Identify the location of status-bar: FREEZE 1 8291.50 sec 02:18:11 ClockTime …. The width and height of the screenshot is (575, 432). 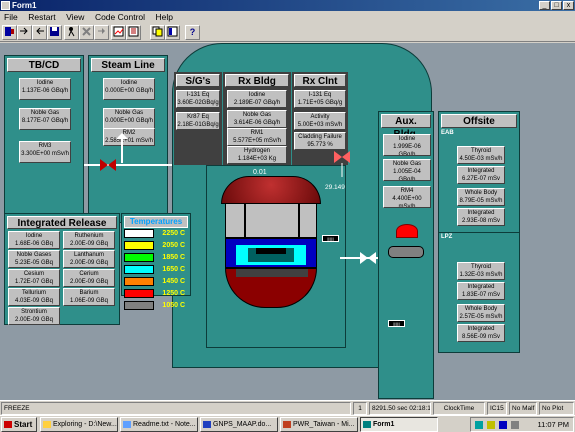
(287, 407).